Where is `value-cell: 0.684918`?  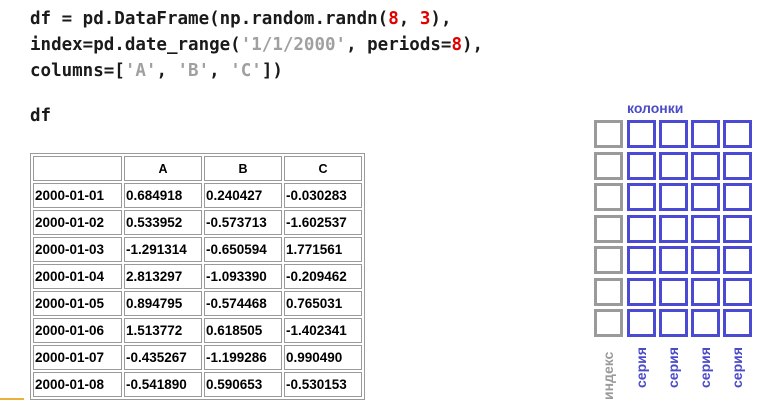
value-cell: 0.684918 is located at coordinates (163, 195).